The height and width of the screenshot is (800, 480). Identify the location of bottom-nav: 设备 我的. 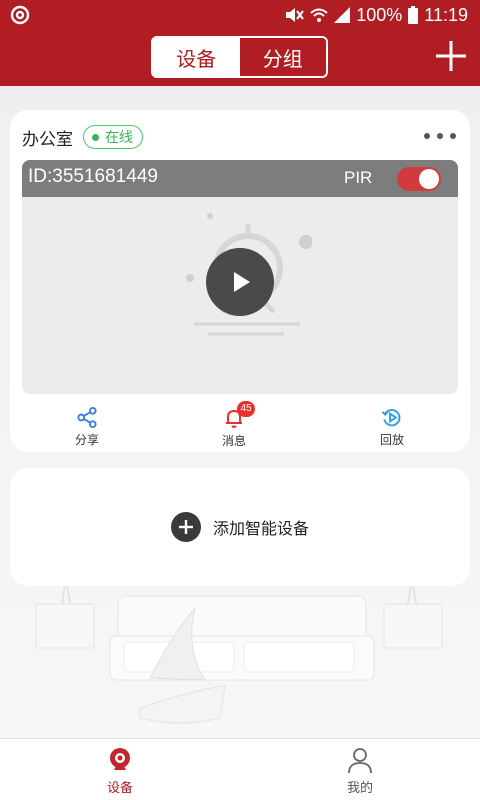
(240, 769).